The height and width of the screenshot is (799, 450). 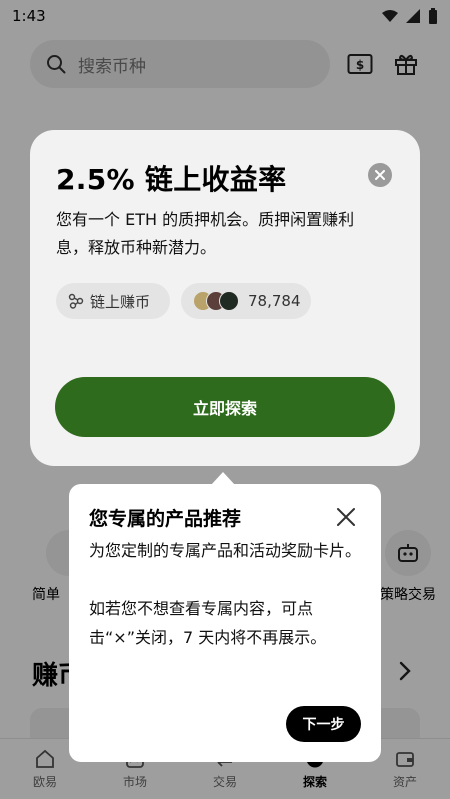 I want to click on tooltip-title: 您专属的产品推荐, so click(x=165, y=519).